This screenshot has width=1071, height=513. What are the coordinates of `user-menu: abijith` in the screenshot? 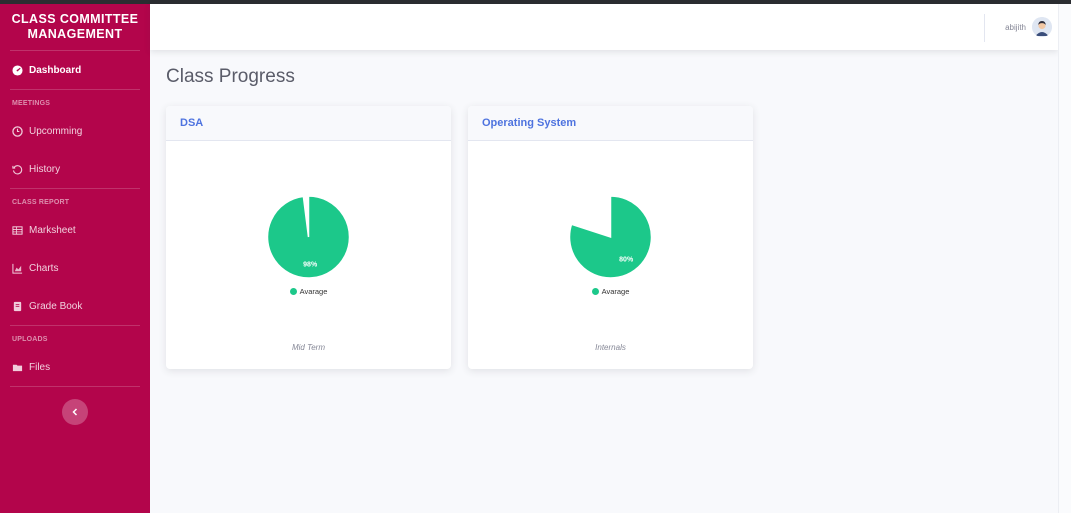 It's located at (1028, 27).